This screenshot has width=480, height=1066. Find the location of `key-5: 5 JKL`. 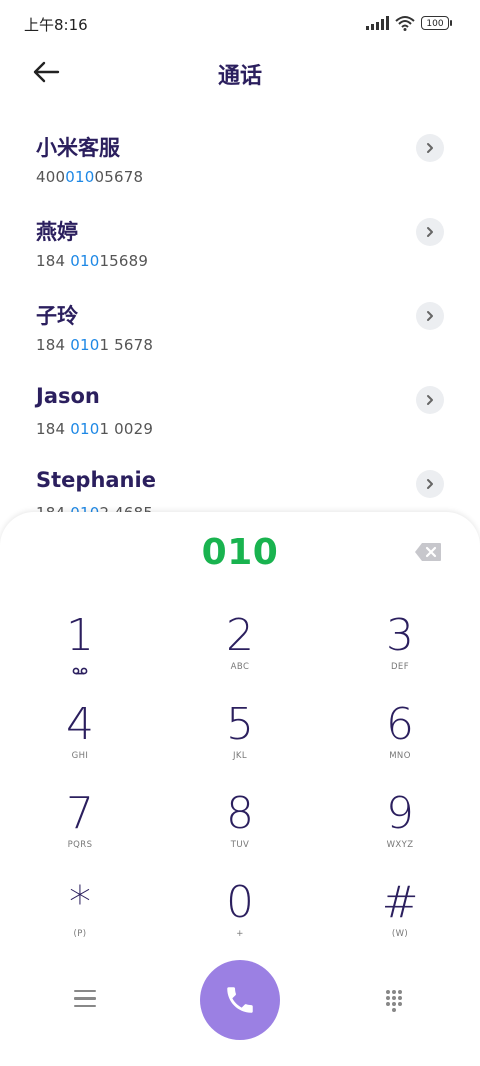

key-5: 5 JKL is located at coordinates (240, 741).